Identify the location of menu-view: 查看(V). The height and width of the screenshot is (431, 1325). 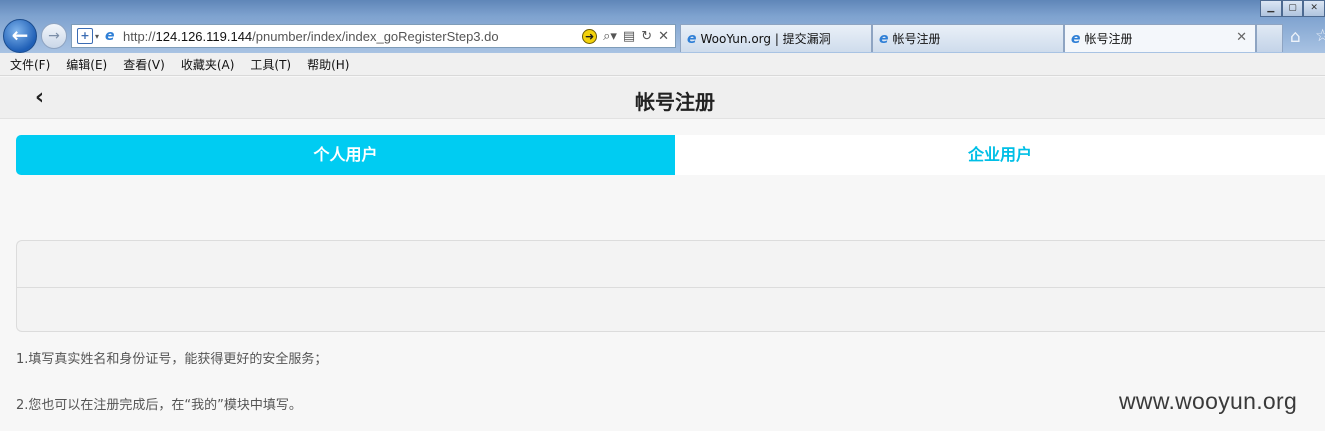
(144, 64).